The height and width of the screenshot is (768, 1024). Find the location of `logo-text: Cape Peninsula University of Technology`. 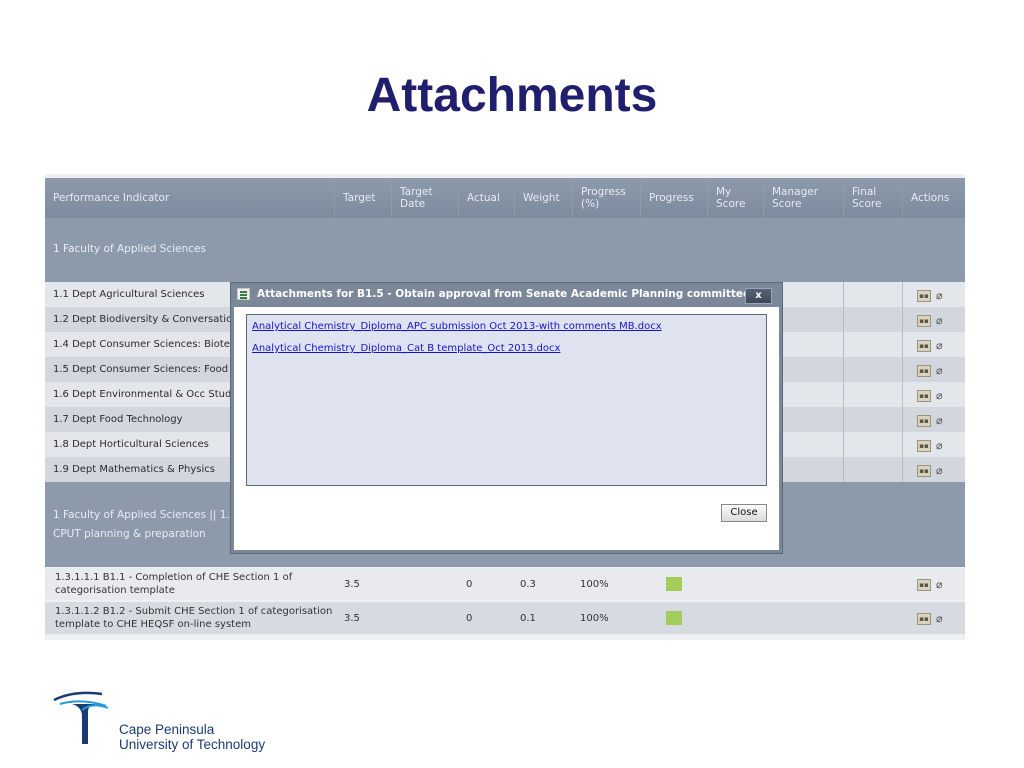

logo-text: Cape Peninsula University of Technology is located at coordinates (192, 737).